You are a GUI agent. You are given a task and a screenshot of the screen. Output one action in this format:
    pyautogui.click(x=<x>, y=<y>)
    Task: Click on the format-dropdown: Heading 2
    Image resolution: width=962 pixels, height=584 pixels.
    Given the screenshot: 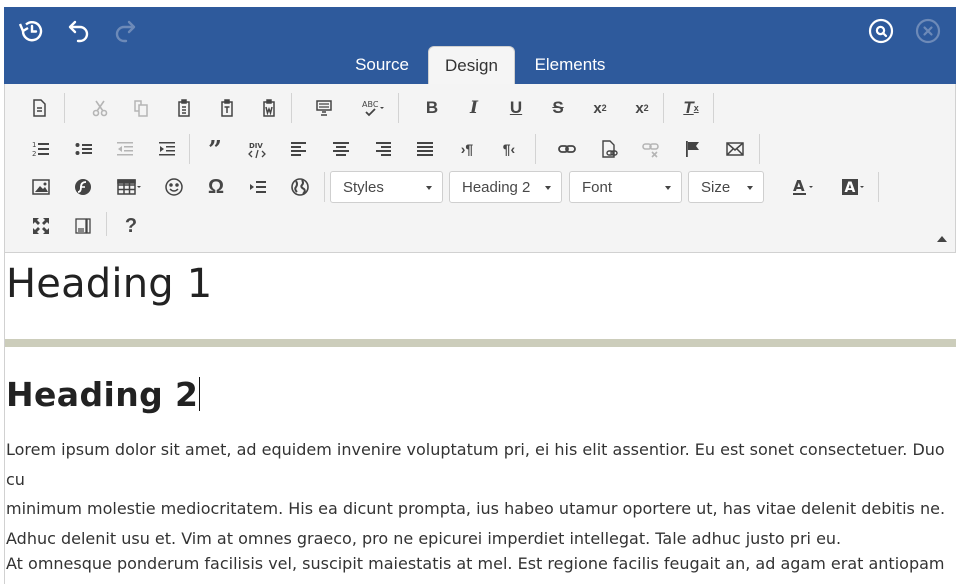 What is the action you would take?
    pyautogui.click(x=505, y=187)
    